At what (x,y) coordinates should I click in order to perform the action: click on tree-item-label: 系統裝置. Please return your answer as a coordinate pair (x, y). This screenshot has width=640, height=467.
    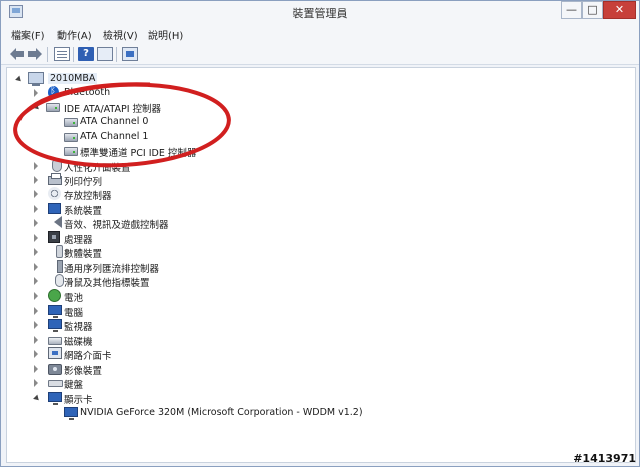
    Looking at the image, I should click on (83, 211).